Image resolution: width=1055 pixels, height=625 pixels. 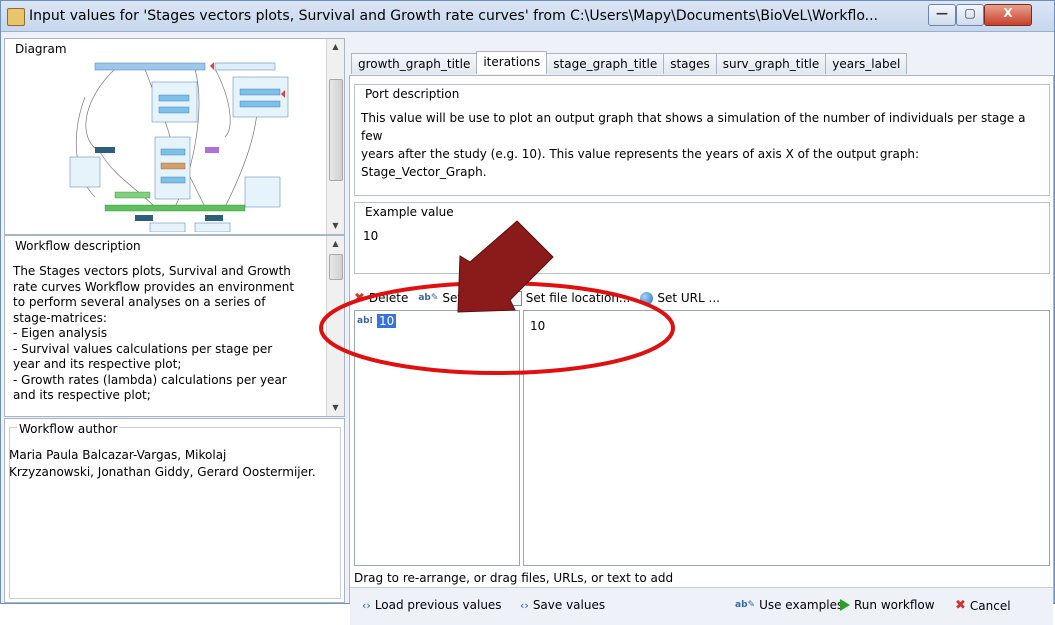 What do you see at coordinates (78, 246) in the screenshot?
I see `workflow-description-title: Workflow description` at bounding box center [78, 246].